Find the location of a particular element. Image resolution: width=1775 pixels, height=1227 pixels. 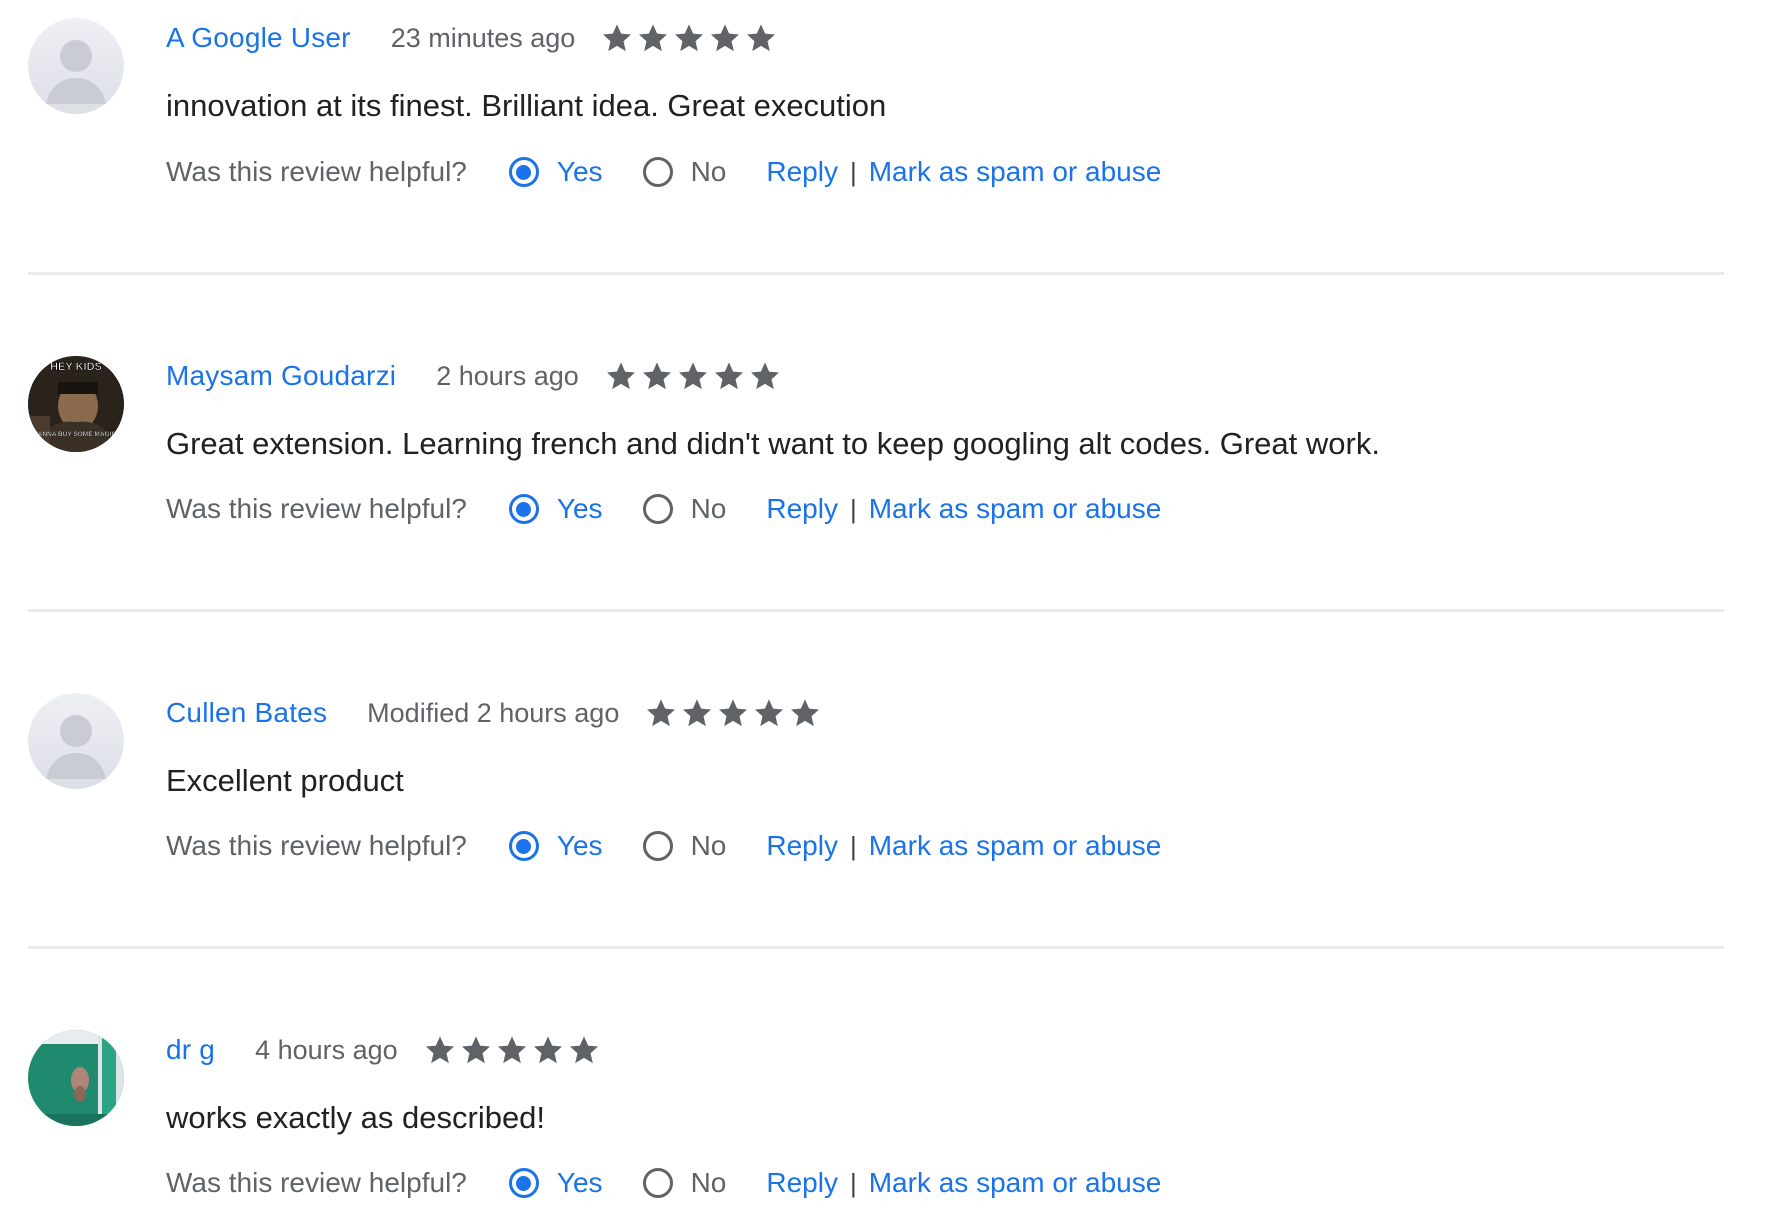

avatar-caption-top: HEY KIDS is located at coordinates (76, 367).